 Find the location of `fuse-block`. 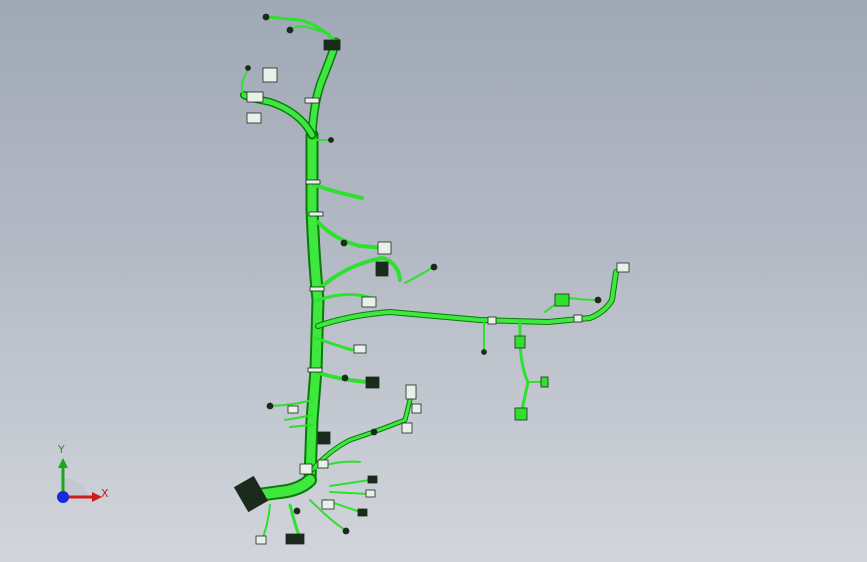

fuse-block is located at coordinates (251, 494).